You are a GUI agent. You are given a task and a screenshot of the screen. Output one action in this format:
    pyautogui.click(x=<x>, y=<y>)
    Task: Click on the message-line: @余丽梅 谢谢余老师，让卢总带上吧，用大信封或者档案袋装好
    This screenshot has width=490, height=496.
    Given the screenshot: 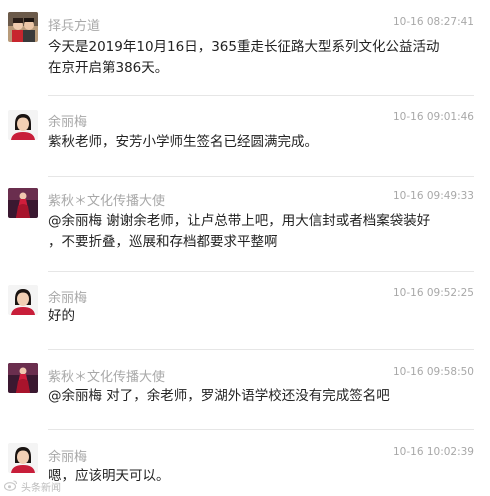 What is the action you would take?
    pyautogui.click(x=239, y=221)
    